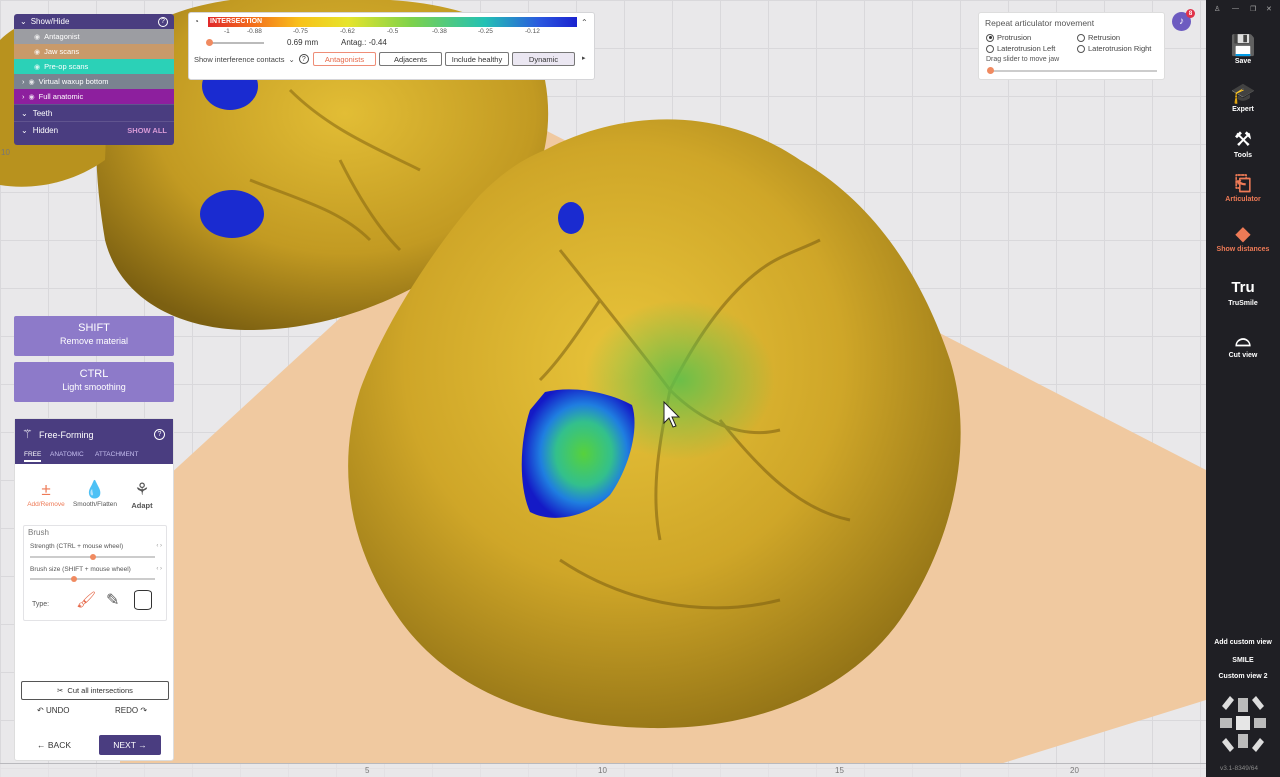 The height and width of the screenshot is (777, 1280). Describe the element at coordinates (46, 489) in the screenshot. I see `add-remove-icon: ±` at that location.